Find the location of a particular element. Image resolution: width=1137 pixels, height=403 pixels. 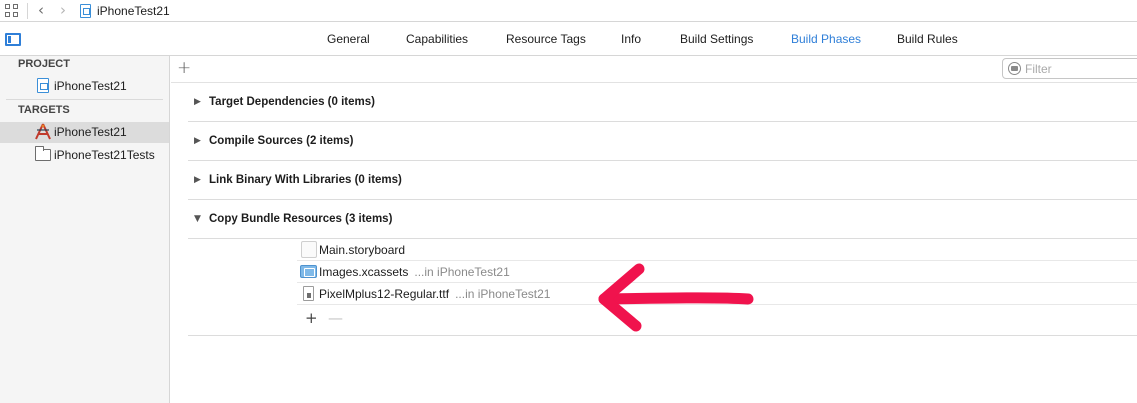

target-item-label: iPhoneTest21 is located at coordinates (90, 132).